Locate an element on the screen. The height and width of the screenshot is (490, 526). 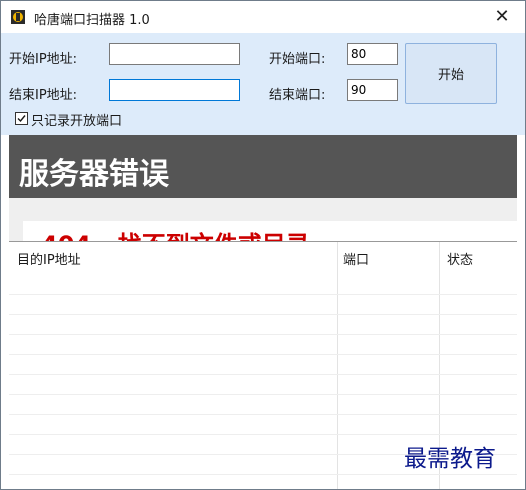
column-header-status: 状态 is located at coordinates (460, 261).